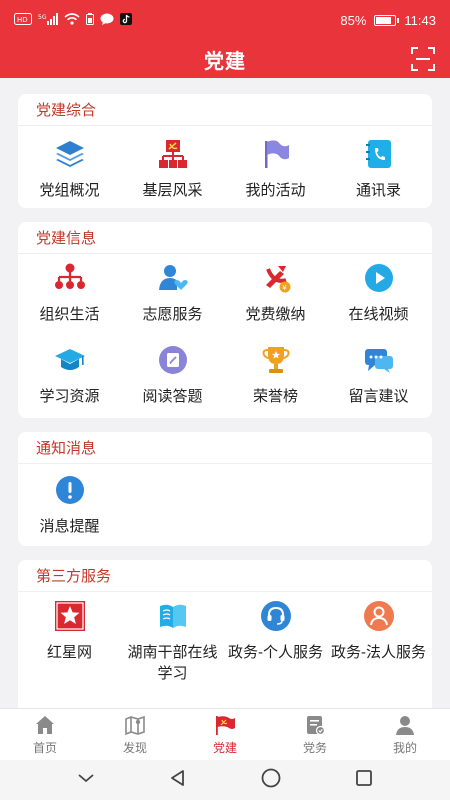 The height and width of the screenshot is (800, 450). What do you see at coordinates (42, 17) in the screenshot?
I see `svg-text: 5G` at bounding box center [42, 17].